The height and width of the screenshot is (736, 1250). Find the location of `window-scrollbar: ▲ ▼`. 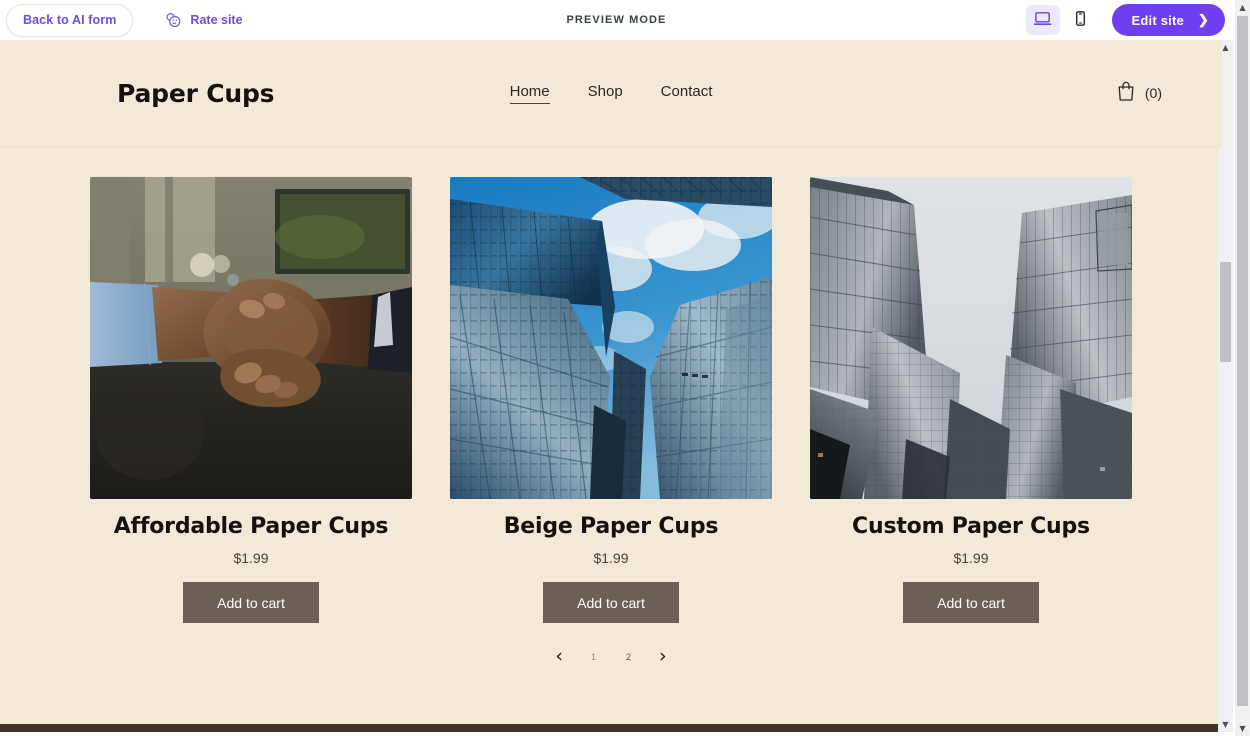

window-scrollbar: ▲ ▼ is located at coordinates (1242, 368).